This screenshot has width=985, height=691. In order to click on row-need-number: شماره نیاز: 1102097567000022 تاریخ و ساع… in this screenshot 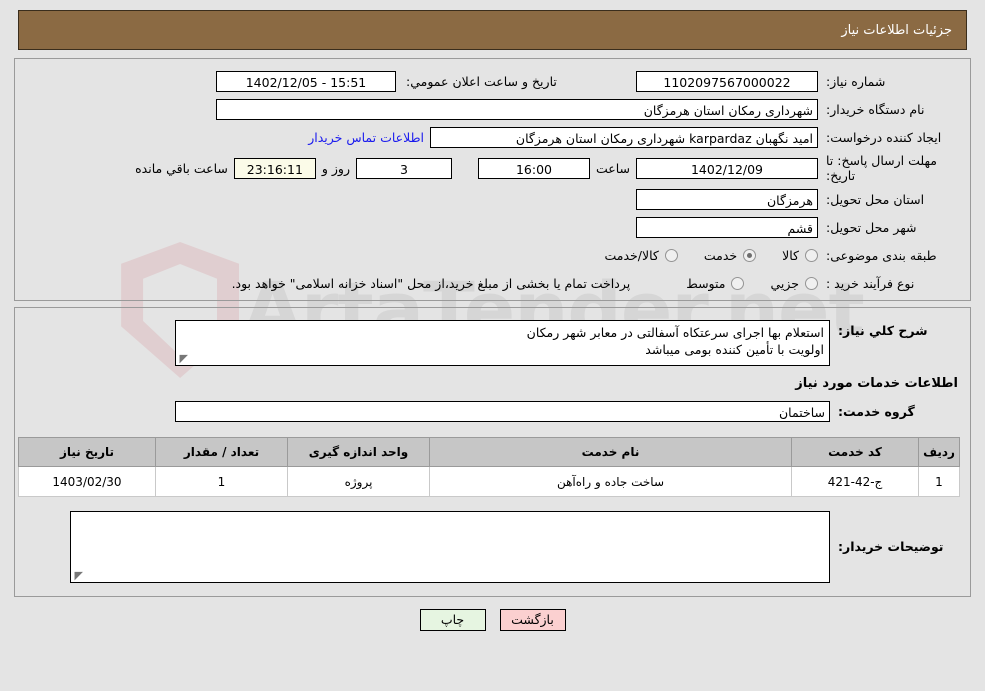, I will do `click(492, 81)`.